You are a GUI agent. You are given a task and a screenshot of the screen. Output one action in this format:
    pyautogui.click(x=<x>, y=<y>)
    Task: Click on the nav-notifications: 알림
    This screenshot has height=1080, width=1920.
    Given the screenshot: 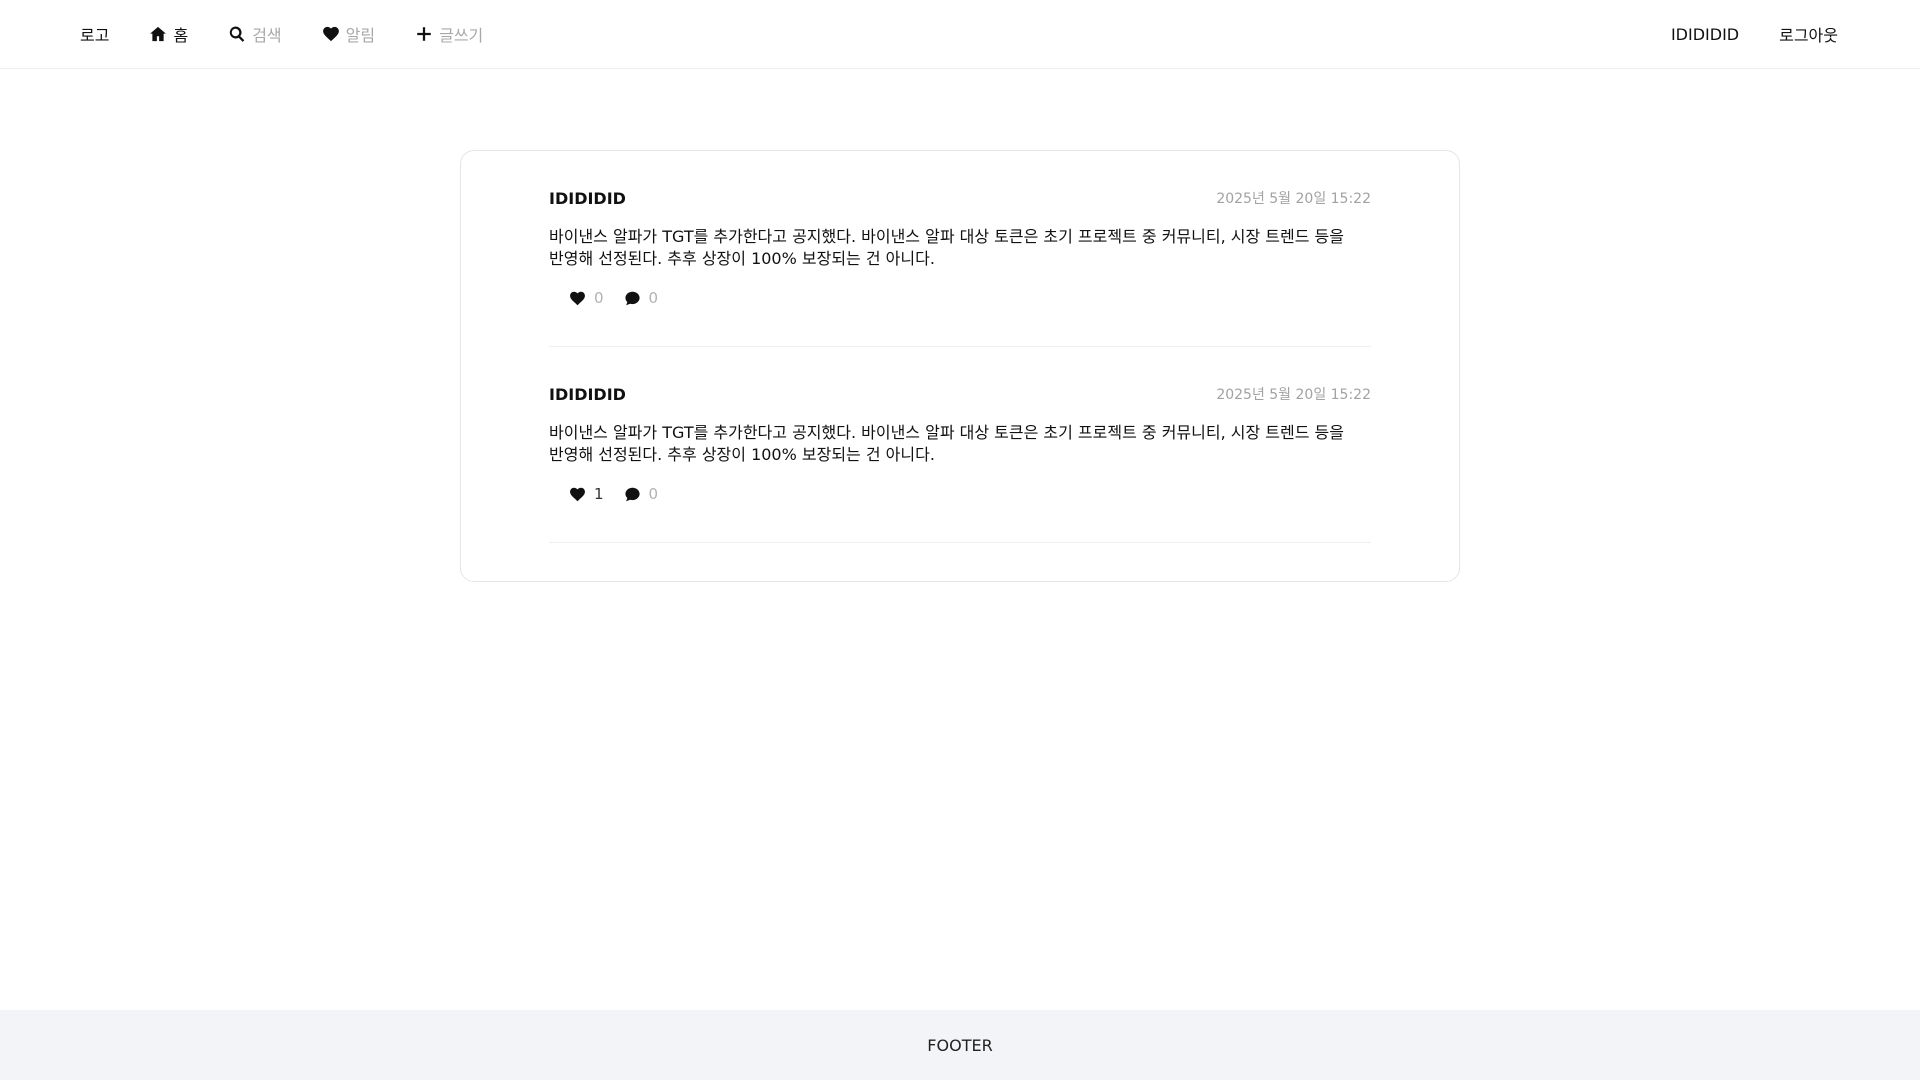 What is the action you would take?
    pyautogui.click(x=348, y=34)
    